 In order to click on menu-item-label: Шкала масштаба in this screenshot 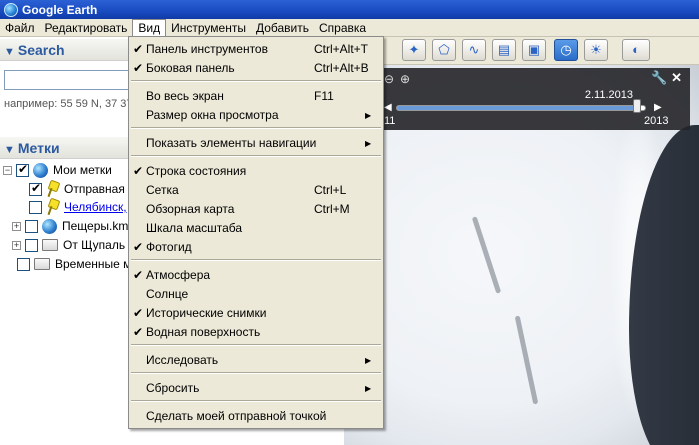, I will do `click(194, 228)`.